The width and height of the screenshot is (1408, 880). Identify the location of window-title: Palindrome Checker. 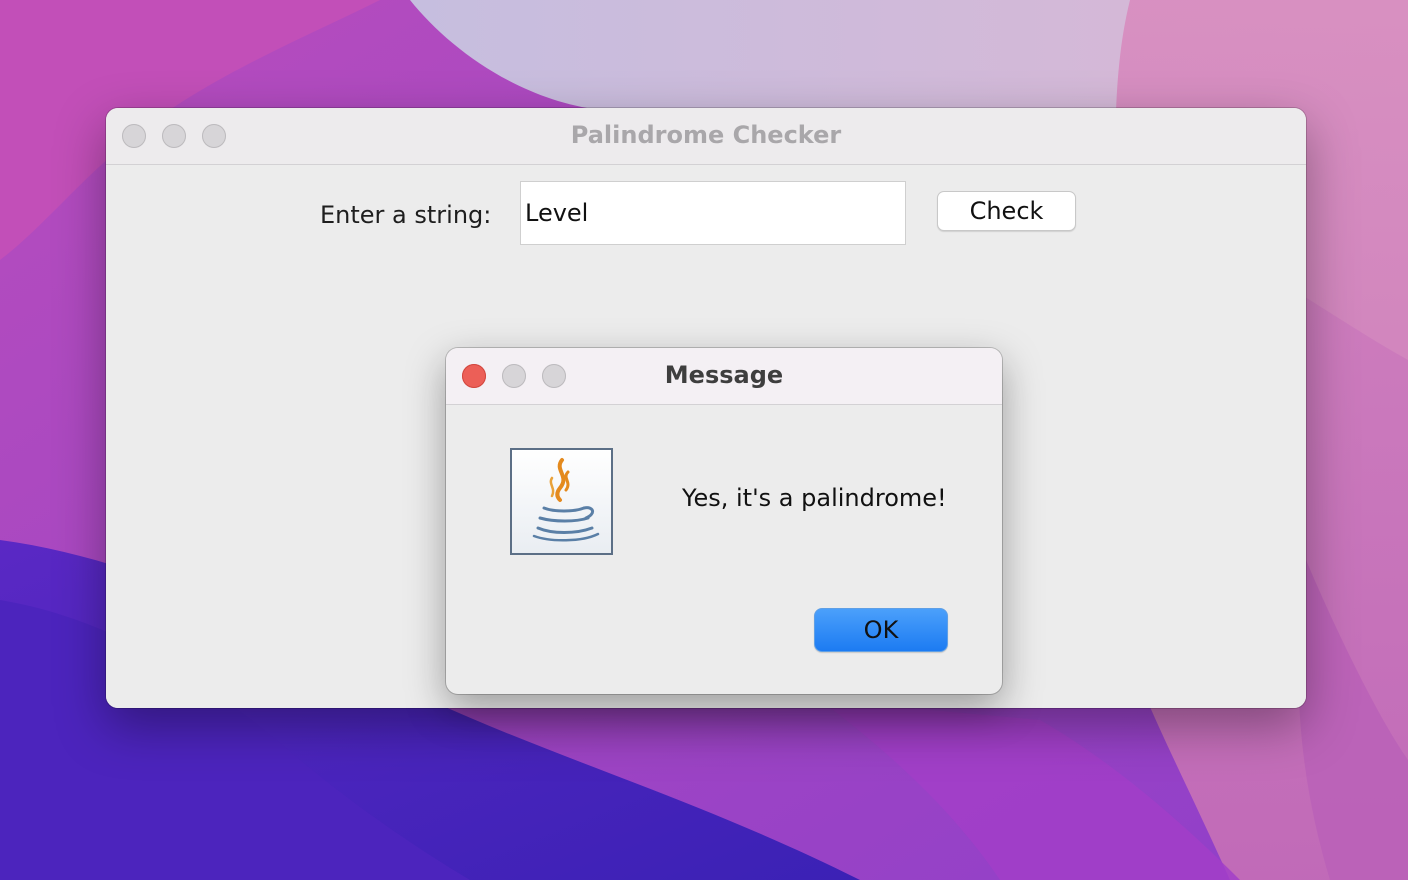
(706, 135).